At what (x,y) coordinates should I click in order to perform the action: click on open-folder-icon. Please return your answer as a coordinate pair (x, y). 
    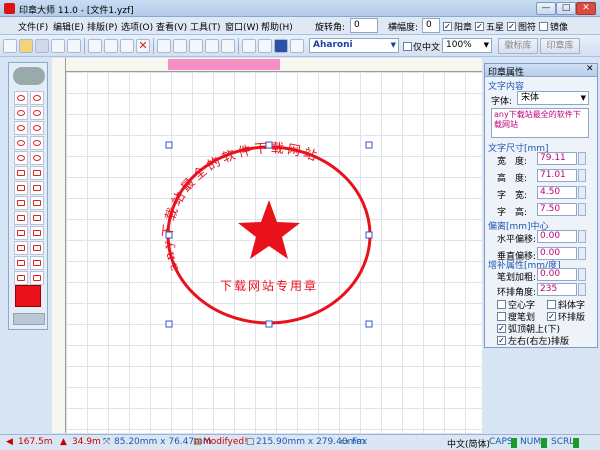
    Looking at the image, I should click on (26, 46).